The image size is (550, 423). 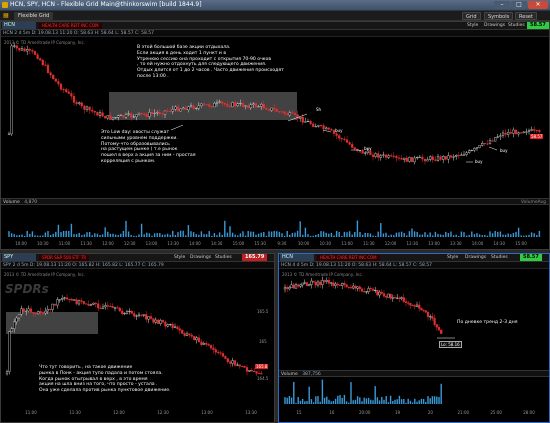 I want to click on x-tick: 11:00, so click(x=31, y=412).